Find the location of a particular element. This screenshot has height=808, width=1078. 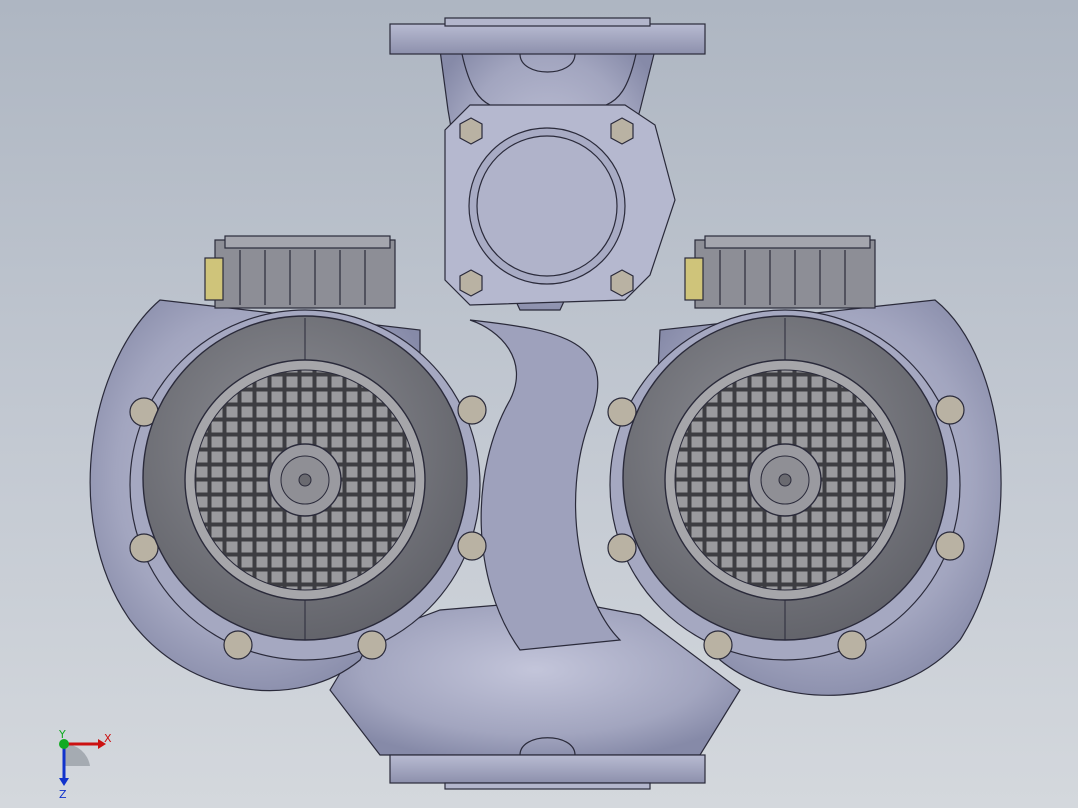

right-terminal-box is located at coordinates (780, 272).